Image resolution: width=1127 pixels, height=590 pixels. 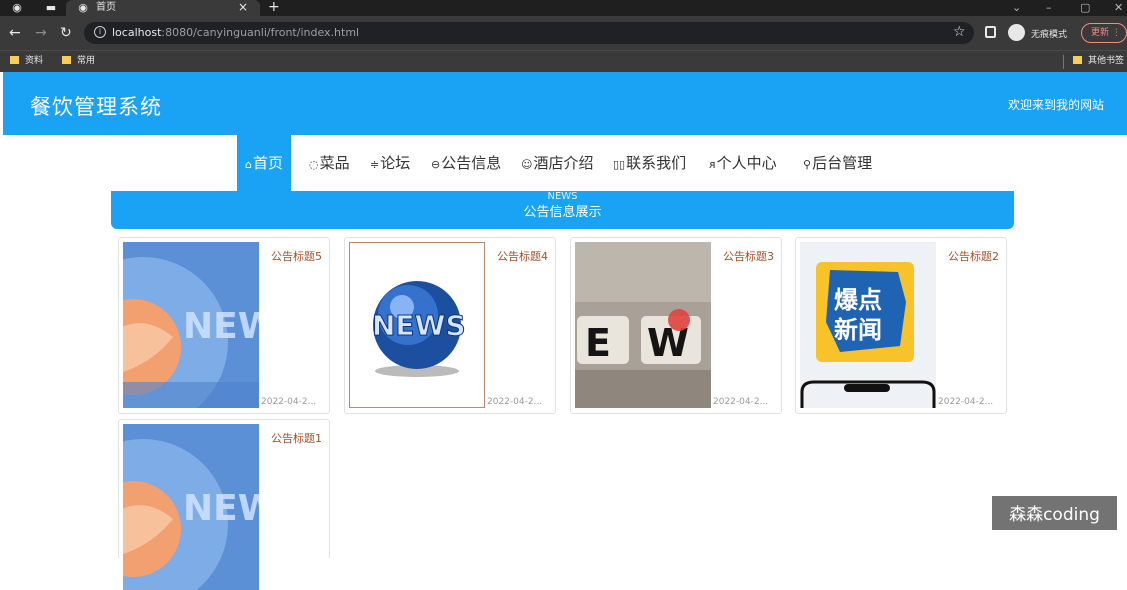 I want to click on nav-item-profile: ᴙ个人中心, so click(x=743, y=163).